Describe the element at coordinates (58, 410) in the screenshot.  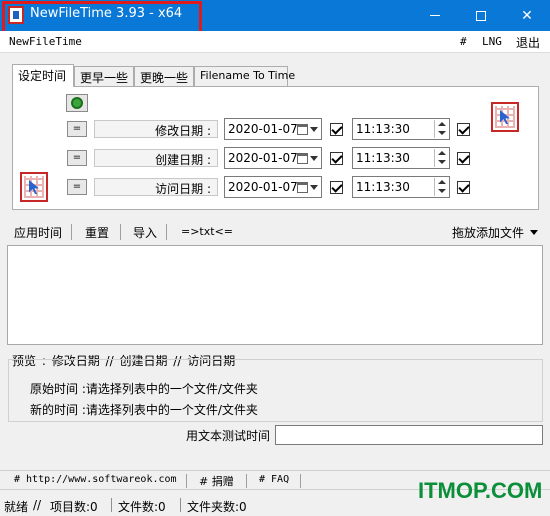
I see `new-time-label: 新的时间 :` at that location.